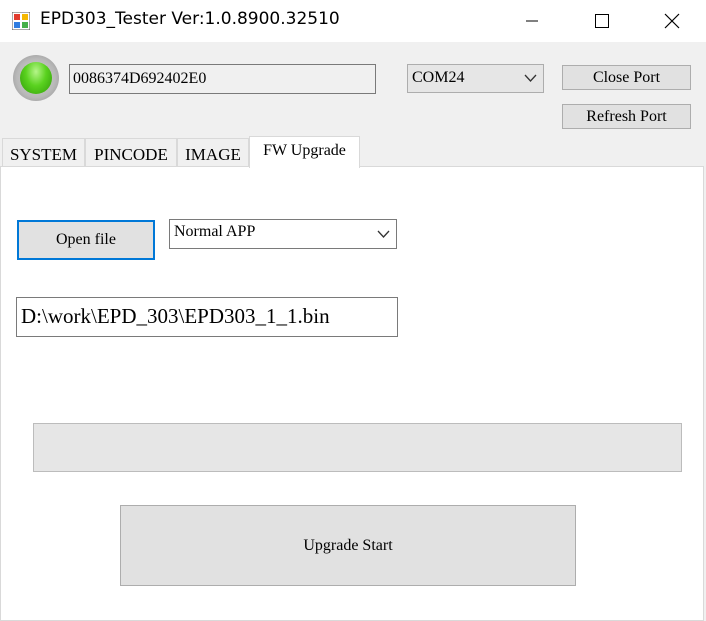  I want to click on app-mode-value: Normal APP, so click(215, 231).